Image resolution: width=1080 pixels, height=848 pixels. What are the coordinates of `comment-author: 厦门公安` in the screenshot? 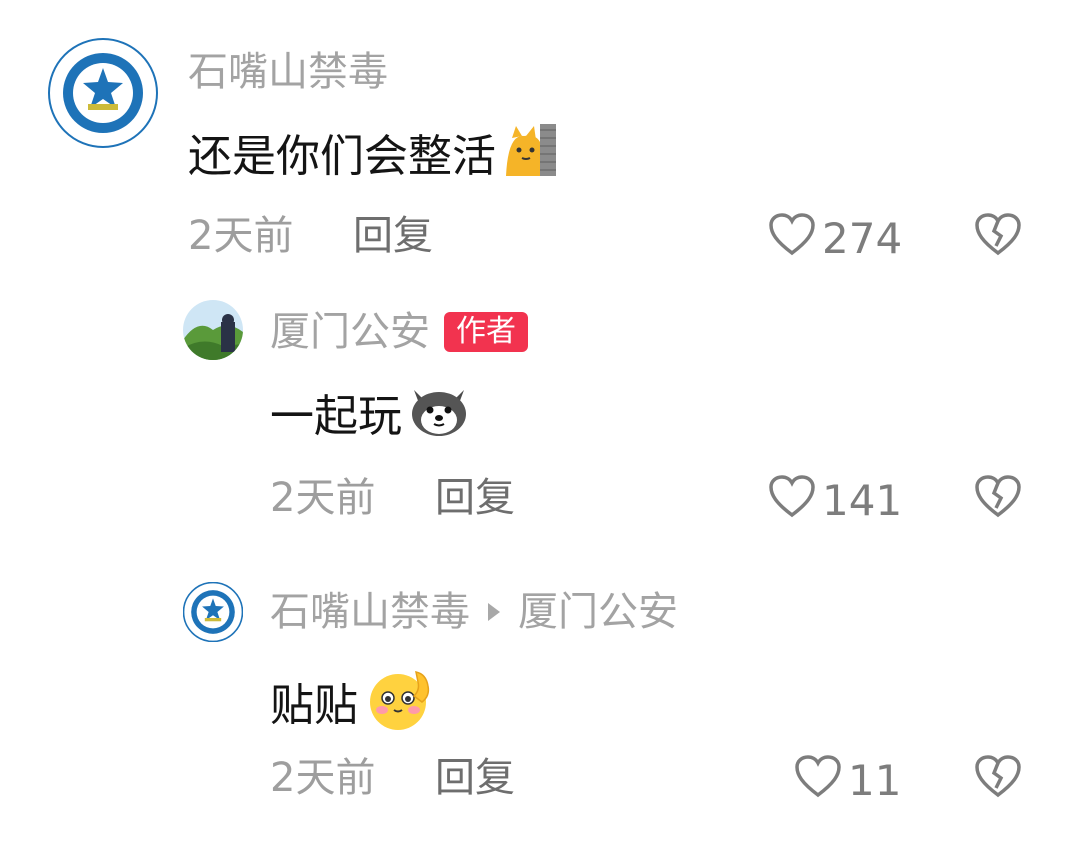 It's located at (350, 332).